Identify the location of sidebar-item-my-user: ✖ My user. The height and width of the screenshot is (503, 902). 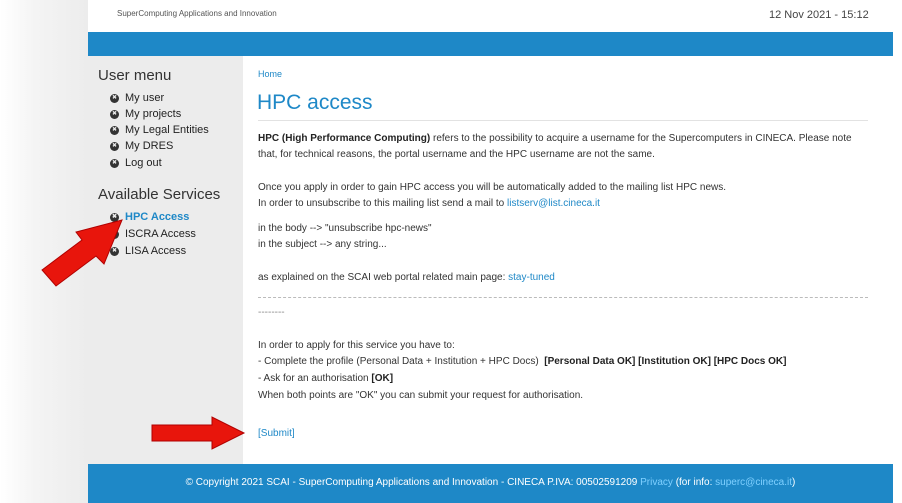
(137, 98).